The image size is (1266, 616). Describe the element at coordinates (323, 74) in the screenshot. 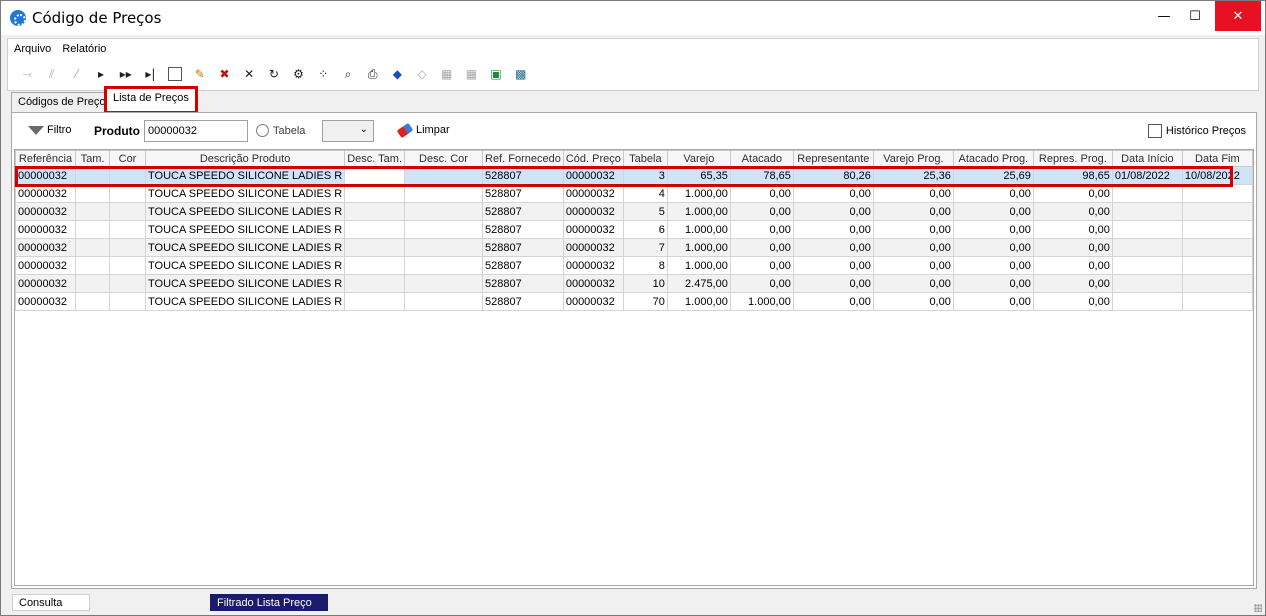

I see `wand-icon: ⁘` at that location.